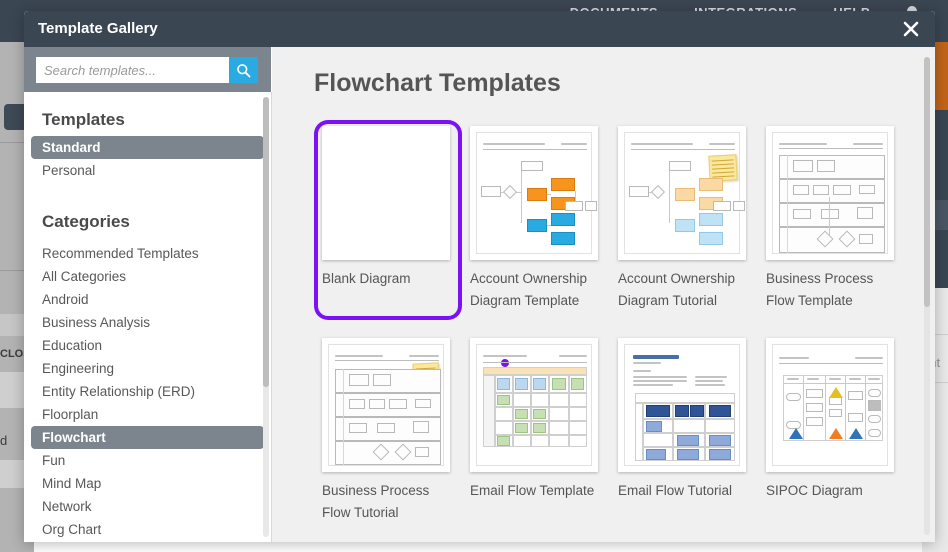 Image resolution: width=948 pixels, height=552 pixels. What do you see at coordinates (147, 345) in the screenshot?
I see `sidebar-item-education: Education` at bounding box center [147, 345].